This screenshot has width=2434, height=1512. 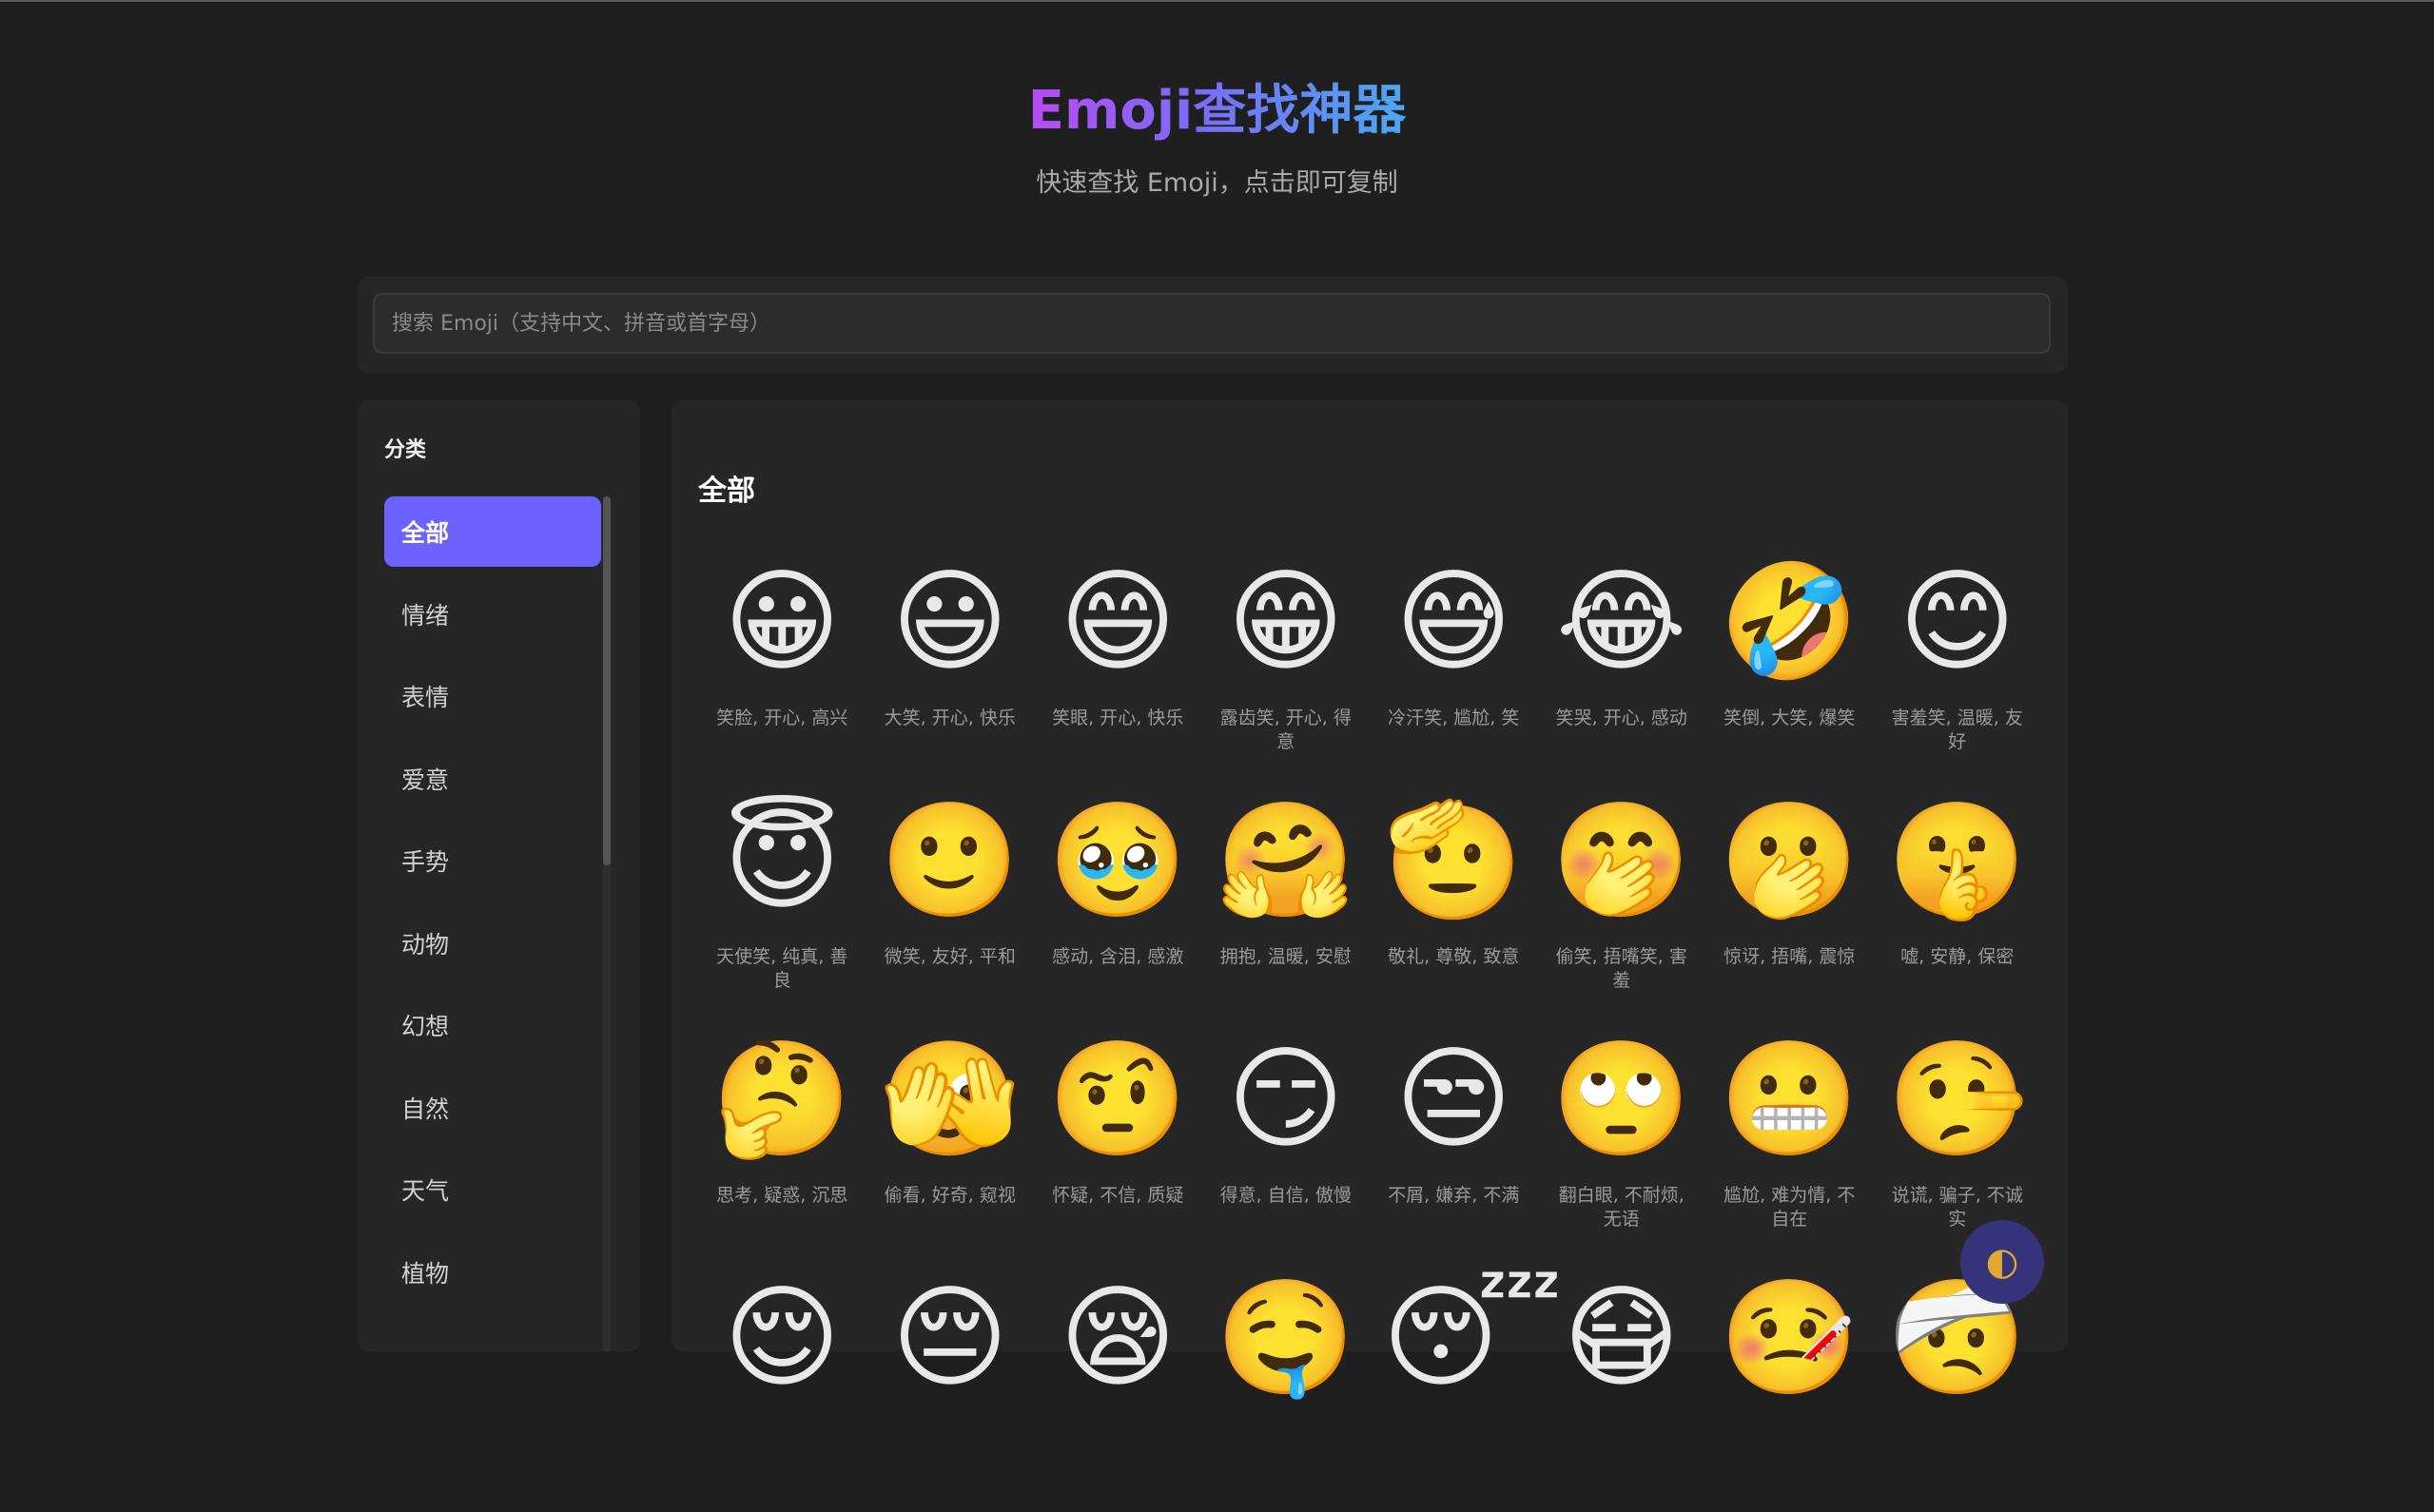 I want to click on emoji-card: 😬 尴尬, 难为情, 不自在, so click(x=1789, y=1154).